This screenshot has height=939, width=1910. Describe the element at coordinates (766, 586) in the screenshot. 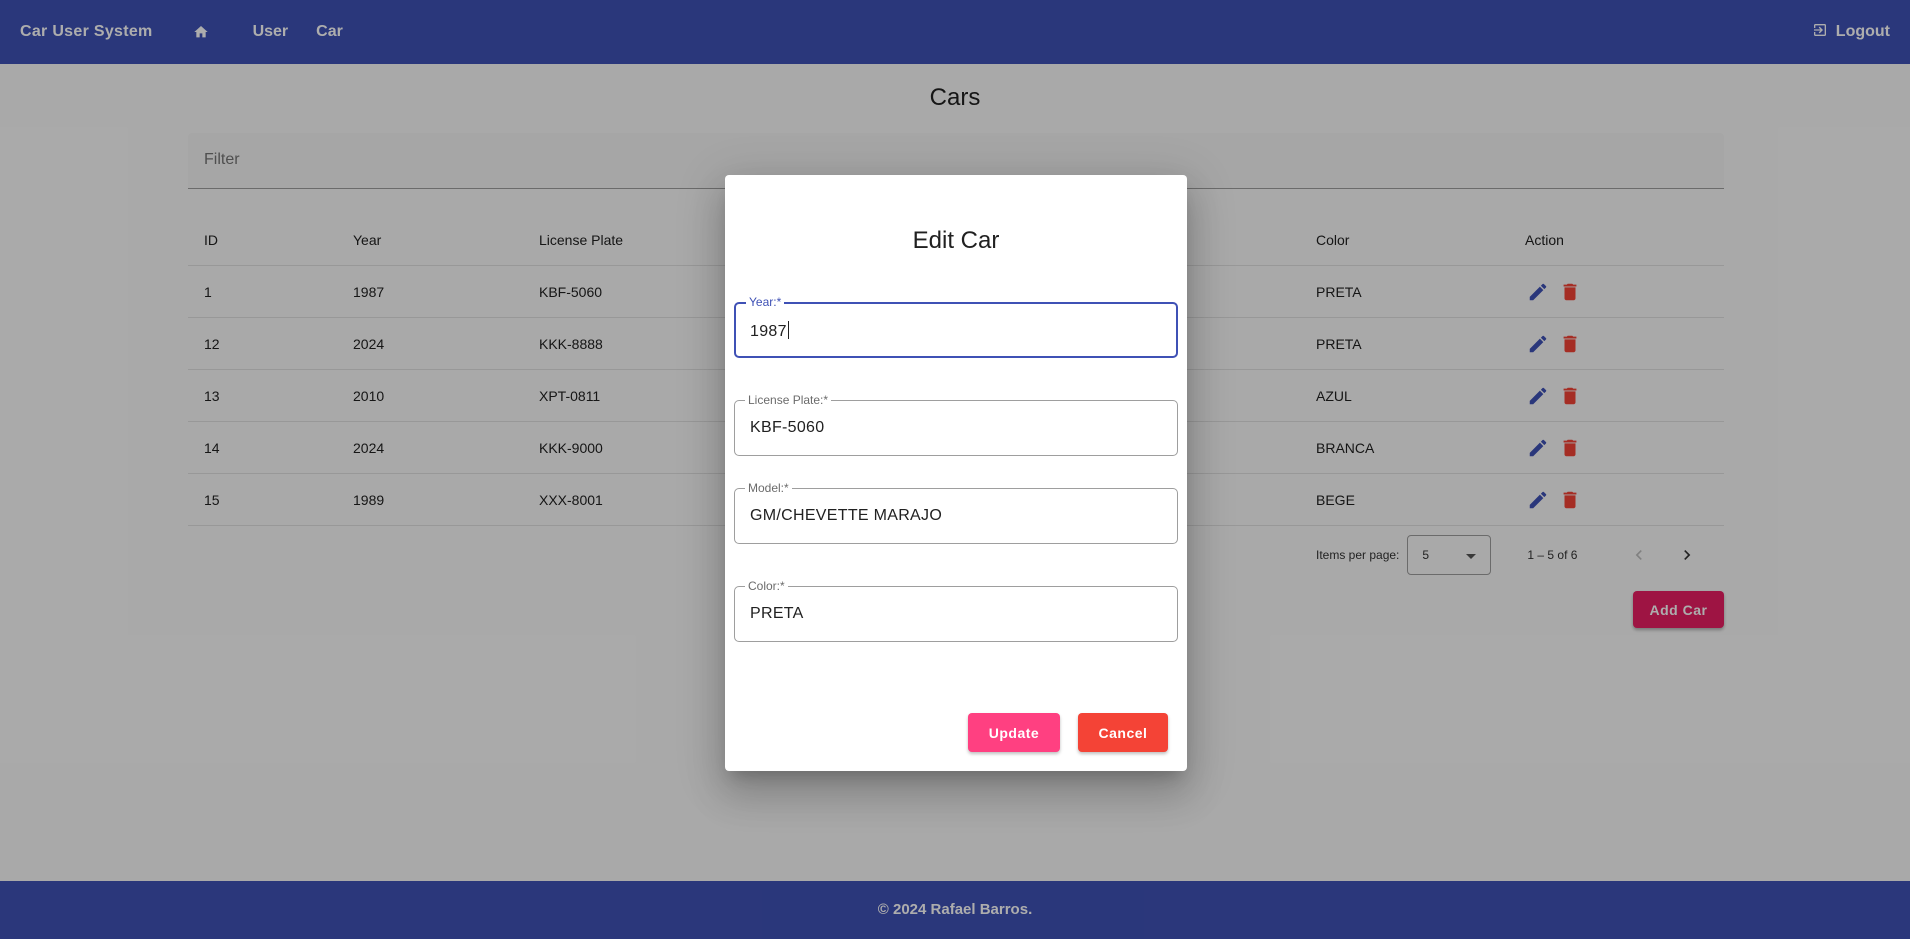

I see `color-field-label: Color:*` at that location.